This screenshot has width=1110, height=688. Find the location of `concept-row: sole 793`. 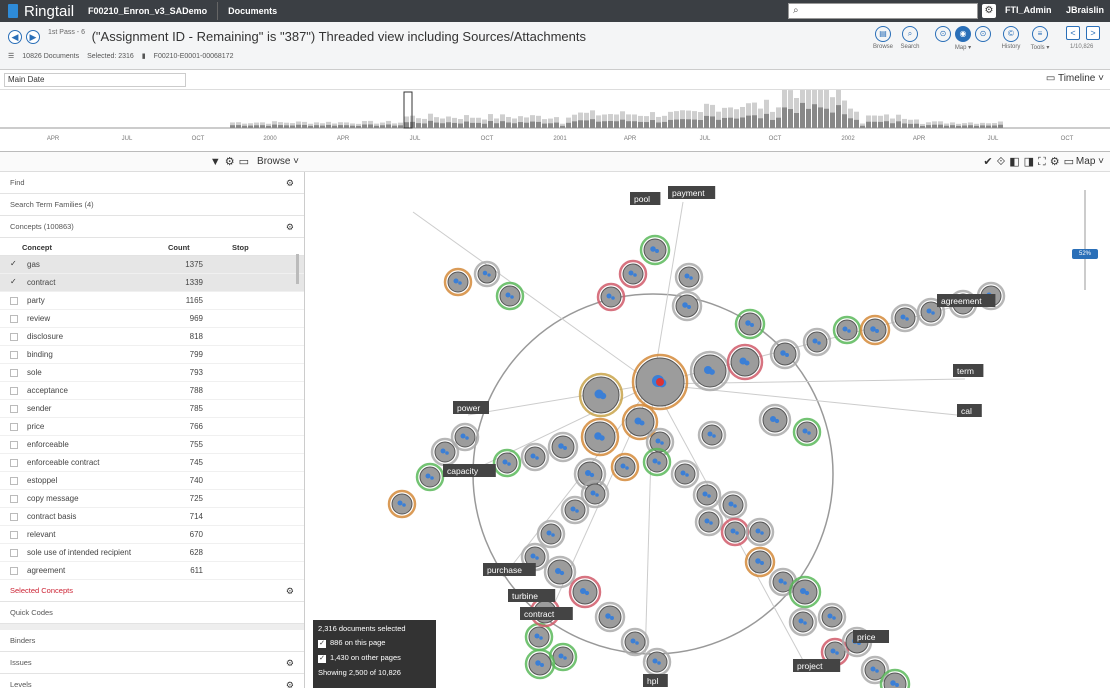

concept-row: sole 793 is located at coordinates (152, 373).